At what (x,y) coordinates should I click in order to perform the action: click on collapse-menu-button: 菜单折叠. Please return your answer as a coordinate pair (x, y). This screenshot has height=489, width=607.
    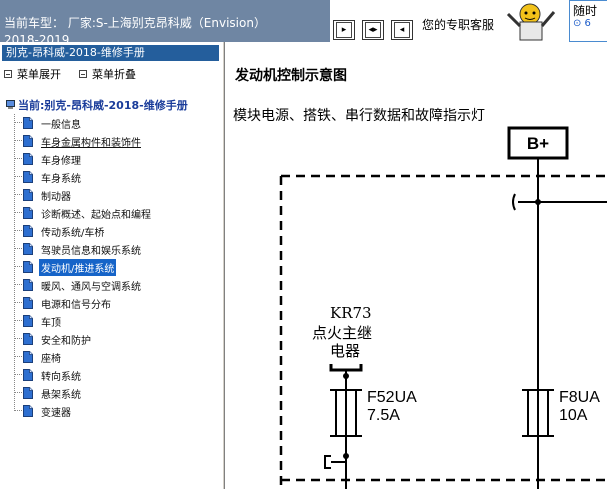
    Looking at the image, I should click on (107, 74).